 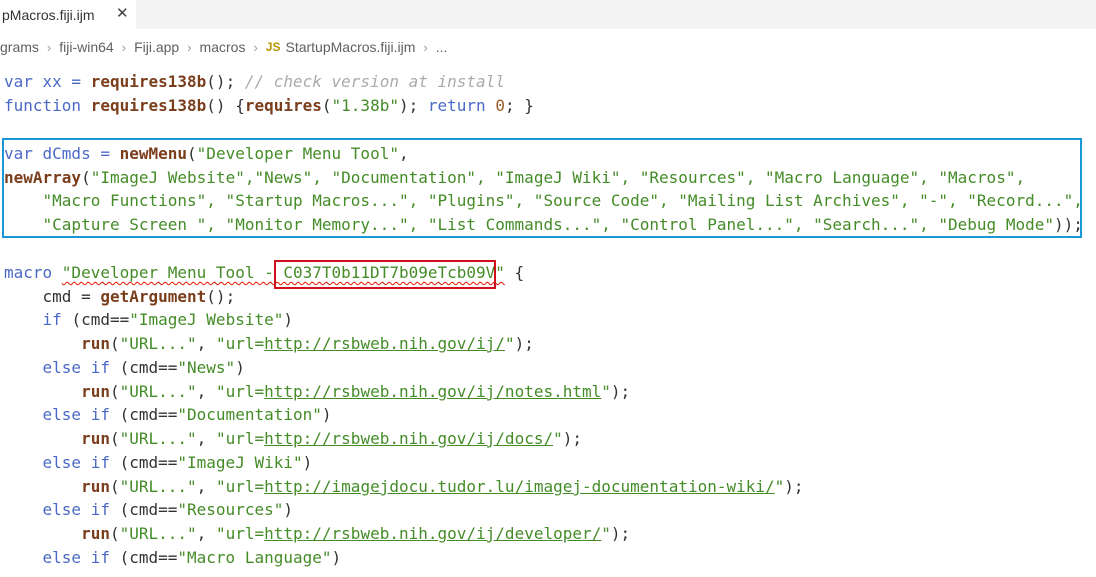 What do you see at coordinates (249, 414) in the screenshot?
I see `code-string: "Documentation"` at bounding box center [249, 414].